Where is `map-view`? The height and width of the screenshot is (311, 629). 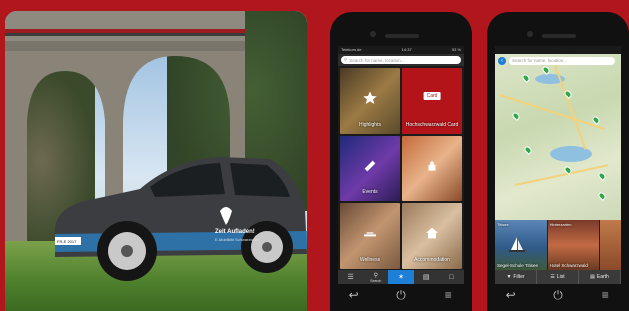 map-view is located at coordinates (558, 137).